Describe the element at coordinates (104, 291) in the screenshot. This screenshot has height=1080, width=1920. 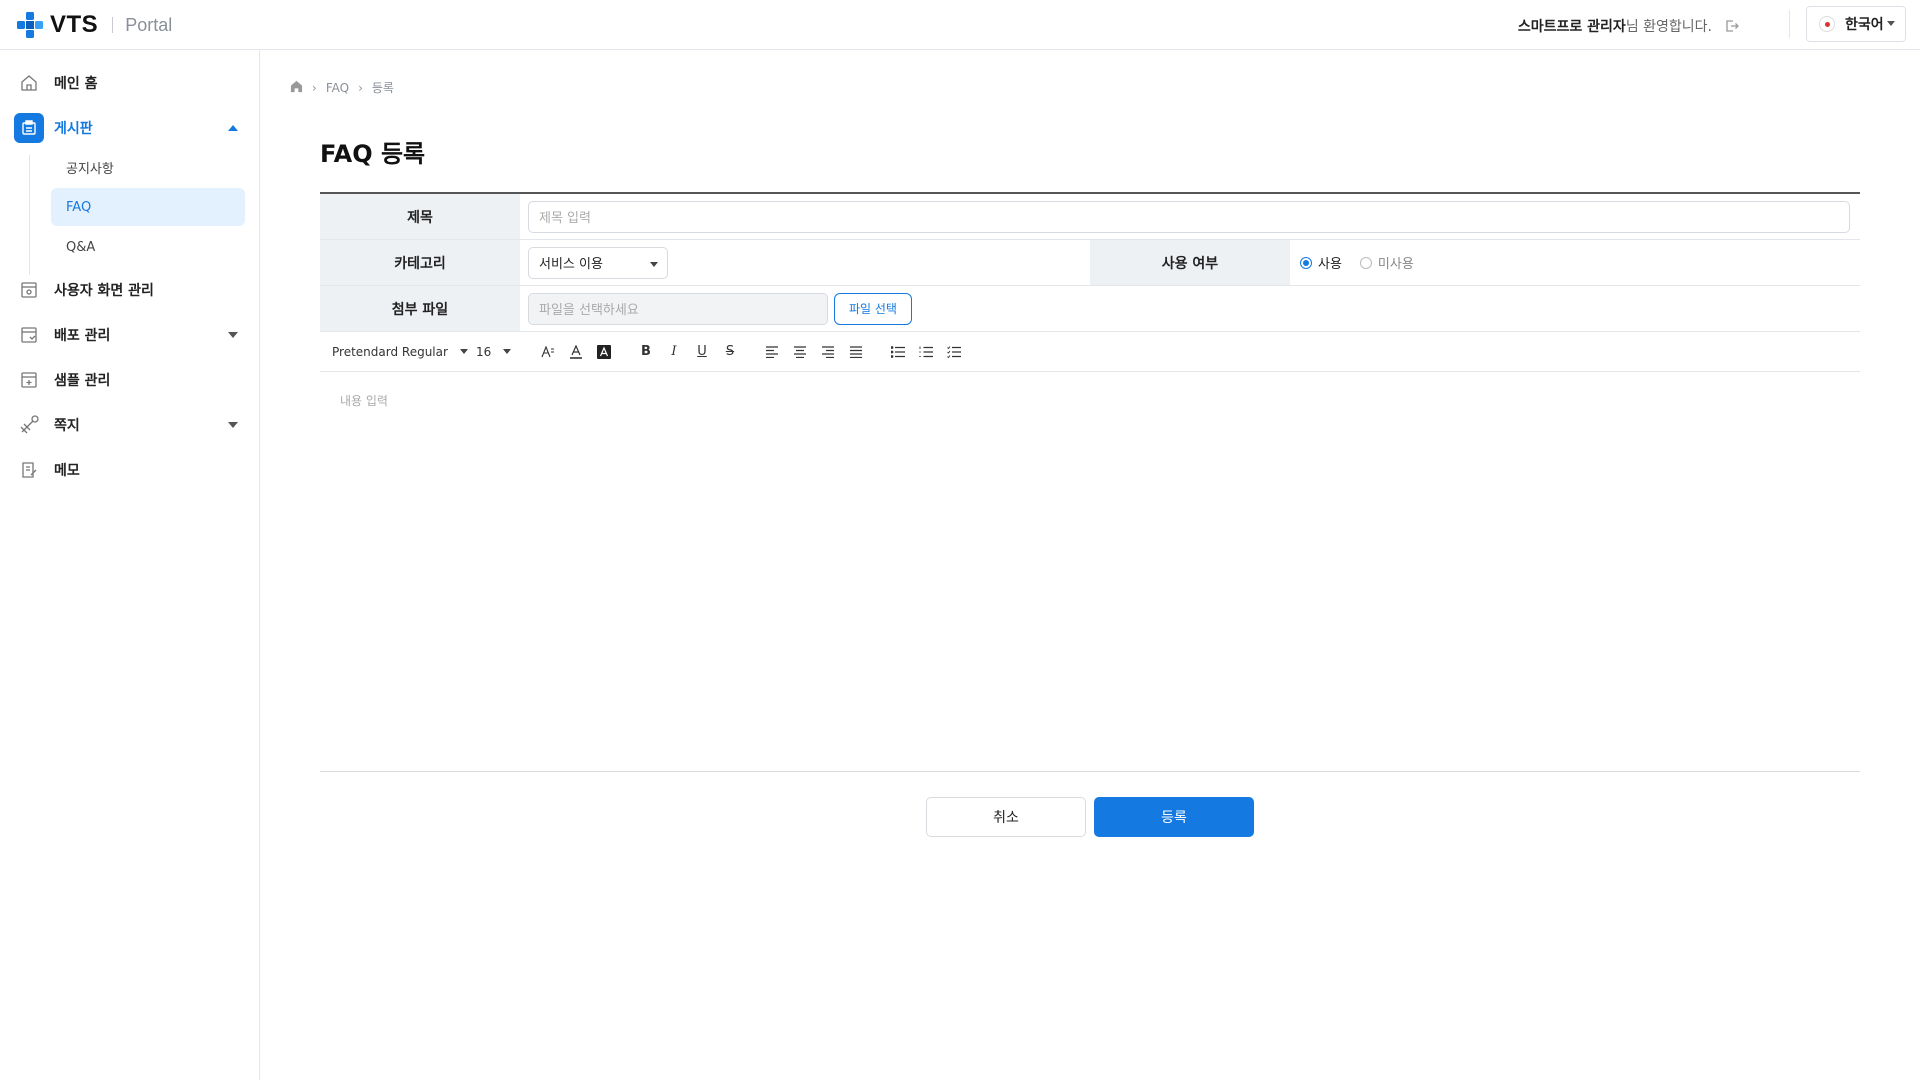
I see `sidebar-item-label: 사용자 화면 관리` at that location.